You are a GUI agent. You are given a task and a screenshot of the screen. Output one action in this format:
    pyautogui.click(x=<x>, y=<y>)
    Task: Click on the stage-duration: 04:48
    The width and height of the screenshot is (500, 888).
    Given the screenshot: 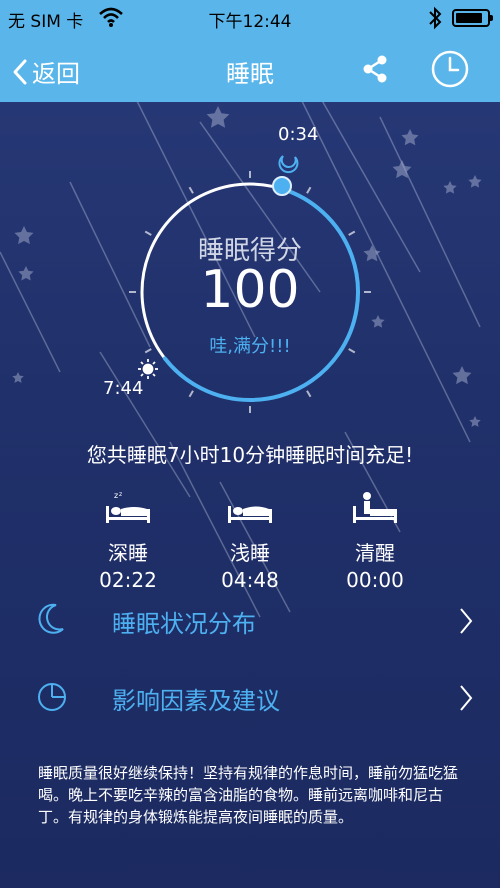 What is the action you would take?
    pyautogui.click(x=250, y=580)
    